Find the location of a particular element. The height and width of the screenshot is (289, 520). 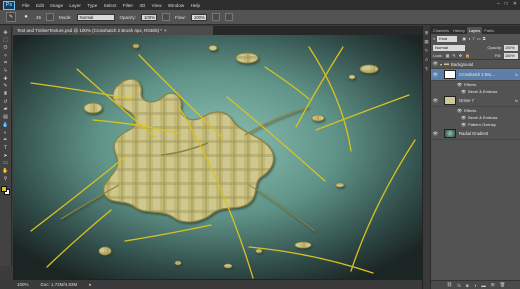

lock-all-icon: 🔒 is located at coordinates (467, 55).